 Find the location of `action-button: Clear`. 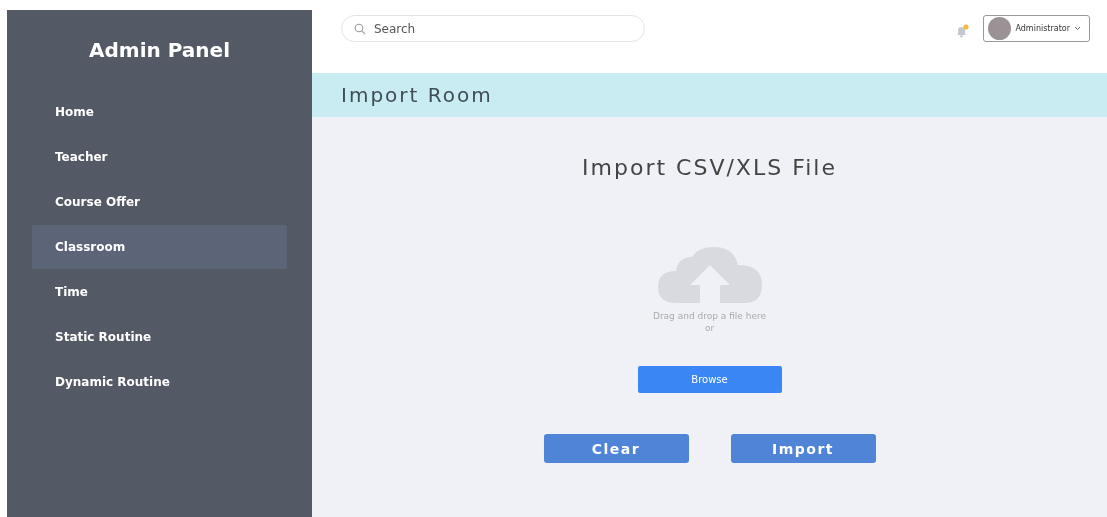

action-button: Clear is located at coordinates (616, 448).